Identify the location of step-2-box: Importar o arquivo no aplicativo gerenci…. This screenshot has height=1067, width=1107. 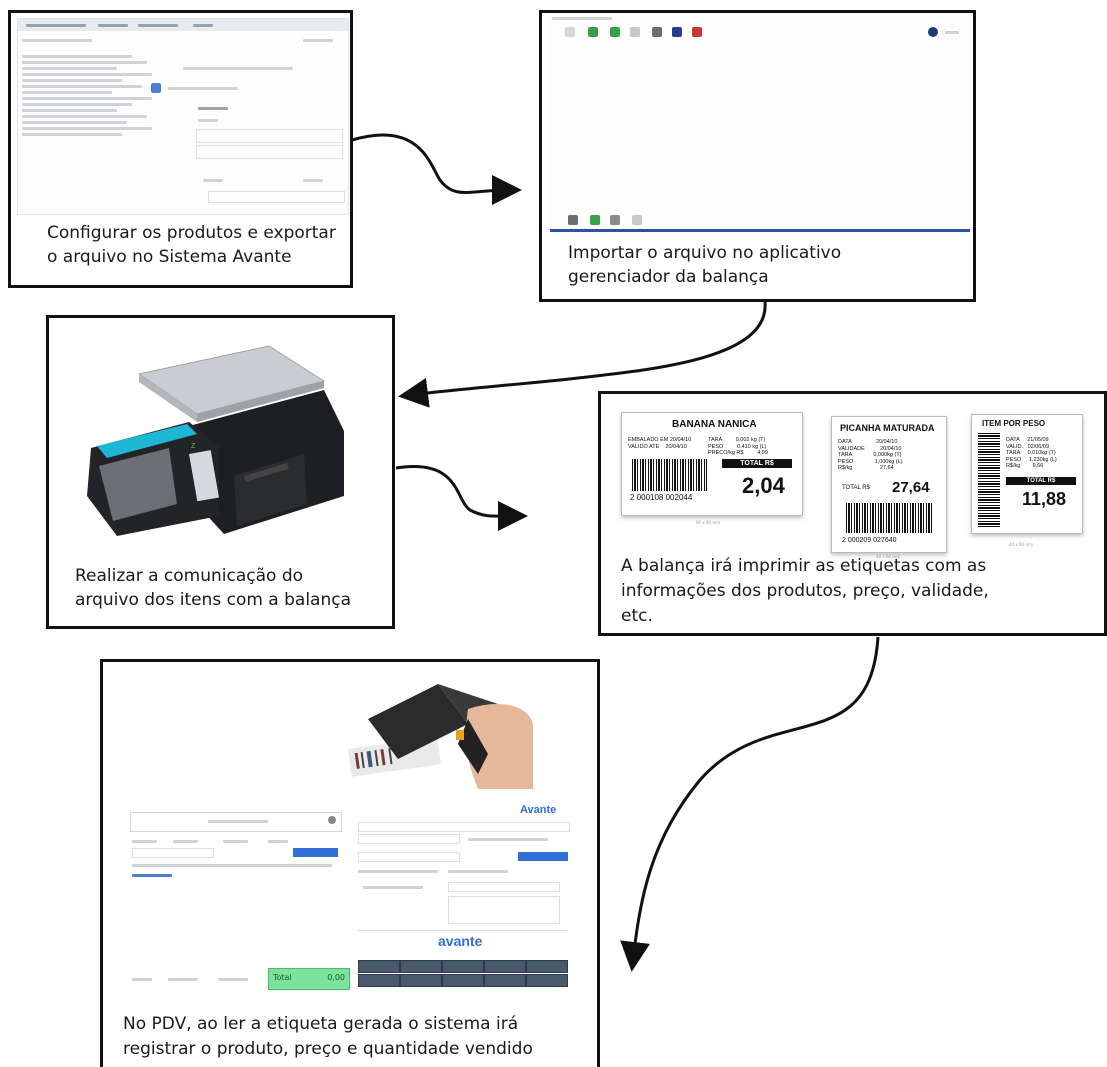
(757, 156).